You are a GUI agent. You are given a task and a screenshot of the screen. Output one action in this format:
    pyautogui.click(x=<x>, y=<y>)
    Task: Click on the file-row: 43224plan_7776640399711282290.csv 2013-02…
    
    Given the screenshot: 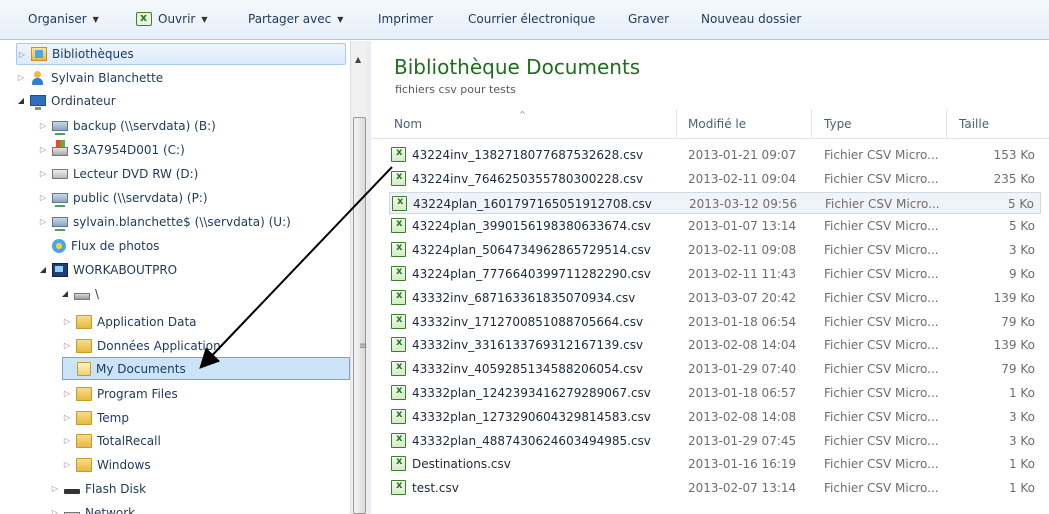 What is the action you would take?
    pyautogui.click(x=715, y=274)
    